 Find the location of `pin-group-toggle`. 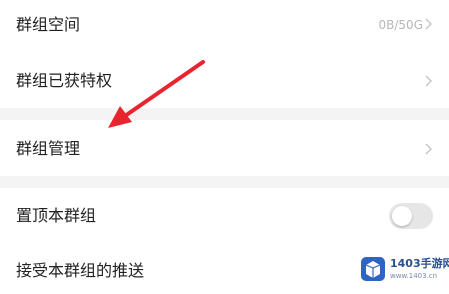

pin-group-toggle is located at coordinates (411, 216).